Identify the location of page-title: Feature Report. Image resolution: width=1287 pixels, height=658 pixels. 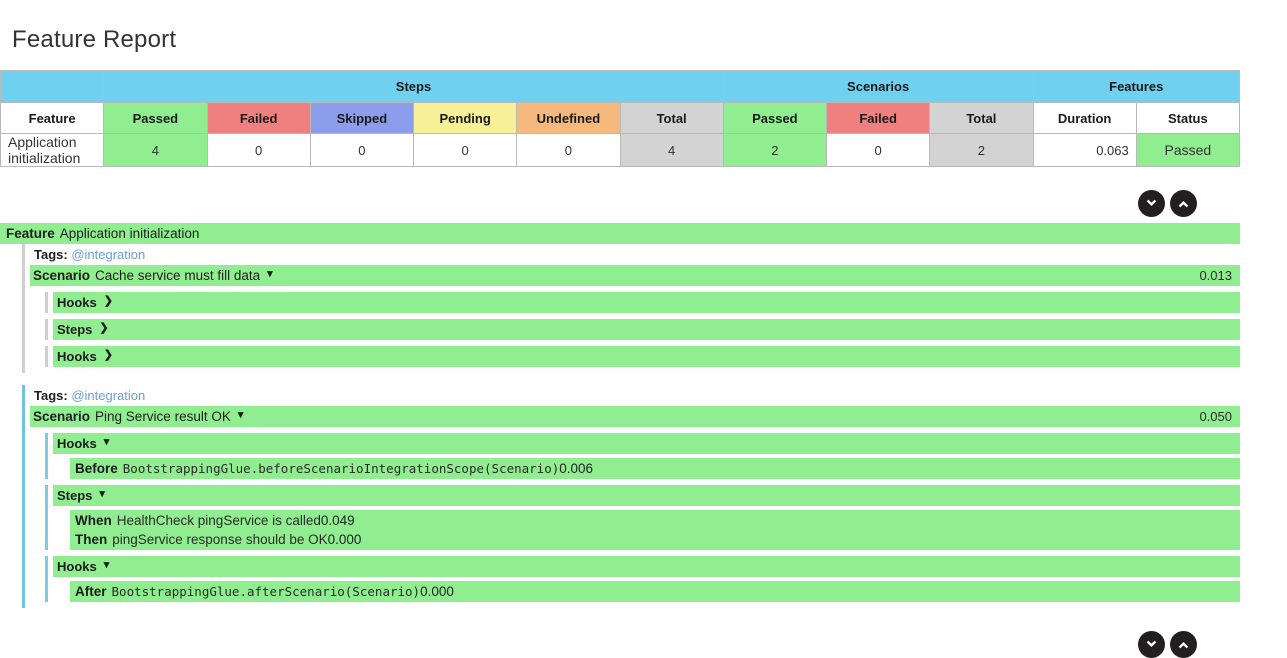
(94, 39).